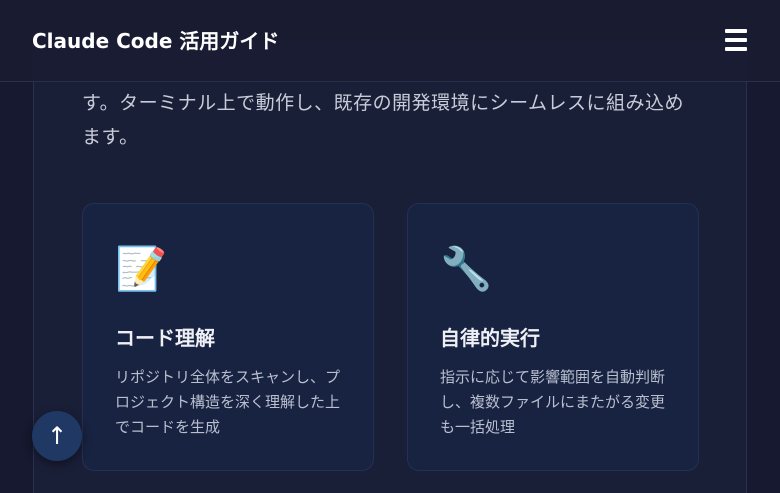 The height and width of the screenshot is (493, 780). What do you see at coordinates (490, 338) in the screenshot?
I see `card-title: 自律的実行` at bounding box center [490, 338].